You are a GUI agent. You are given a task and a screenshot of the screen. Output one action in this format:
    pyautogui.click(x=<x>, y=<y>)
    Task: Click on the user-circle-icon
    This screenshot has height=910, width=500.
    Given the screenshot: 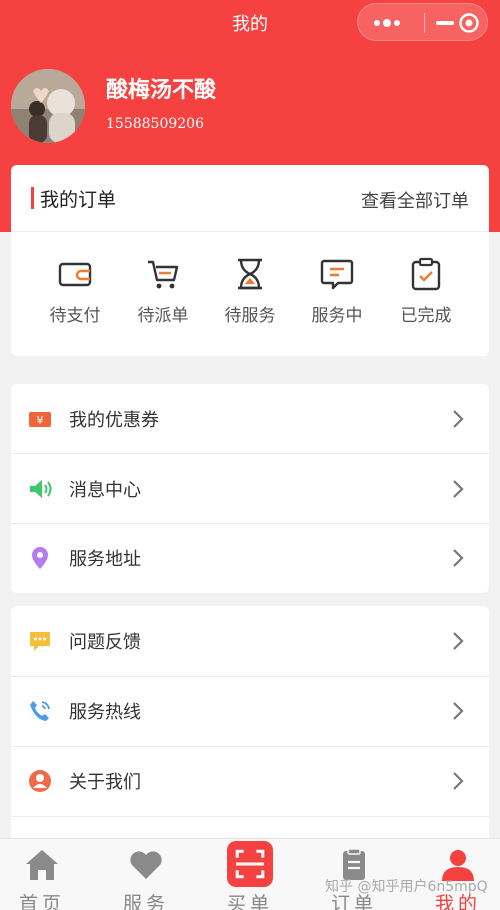 What is the action you would take?
    pyautogui.click(x=40, y=781)
    